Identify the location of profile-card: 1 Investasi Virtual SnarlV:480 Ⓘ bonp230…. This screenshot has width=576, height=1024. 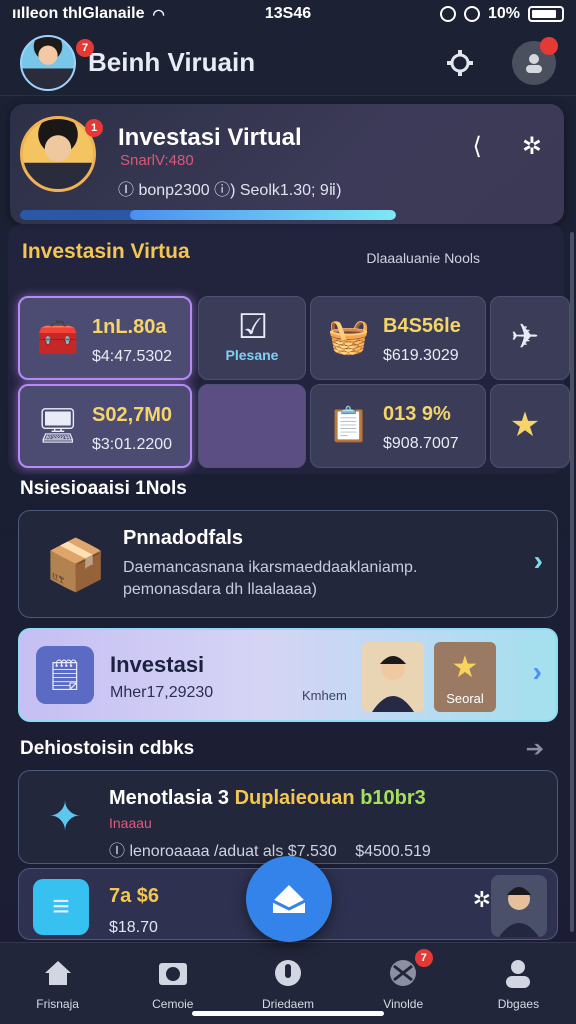
(287, 164).